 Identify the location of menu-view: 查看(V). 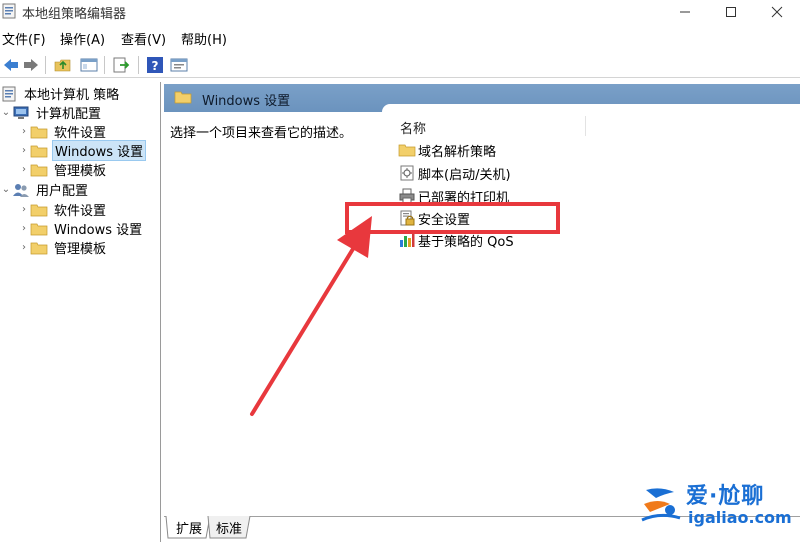
(143, 38).